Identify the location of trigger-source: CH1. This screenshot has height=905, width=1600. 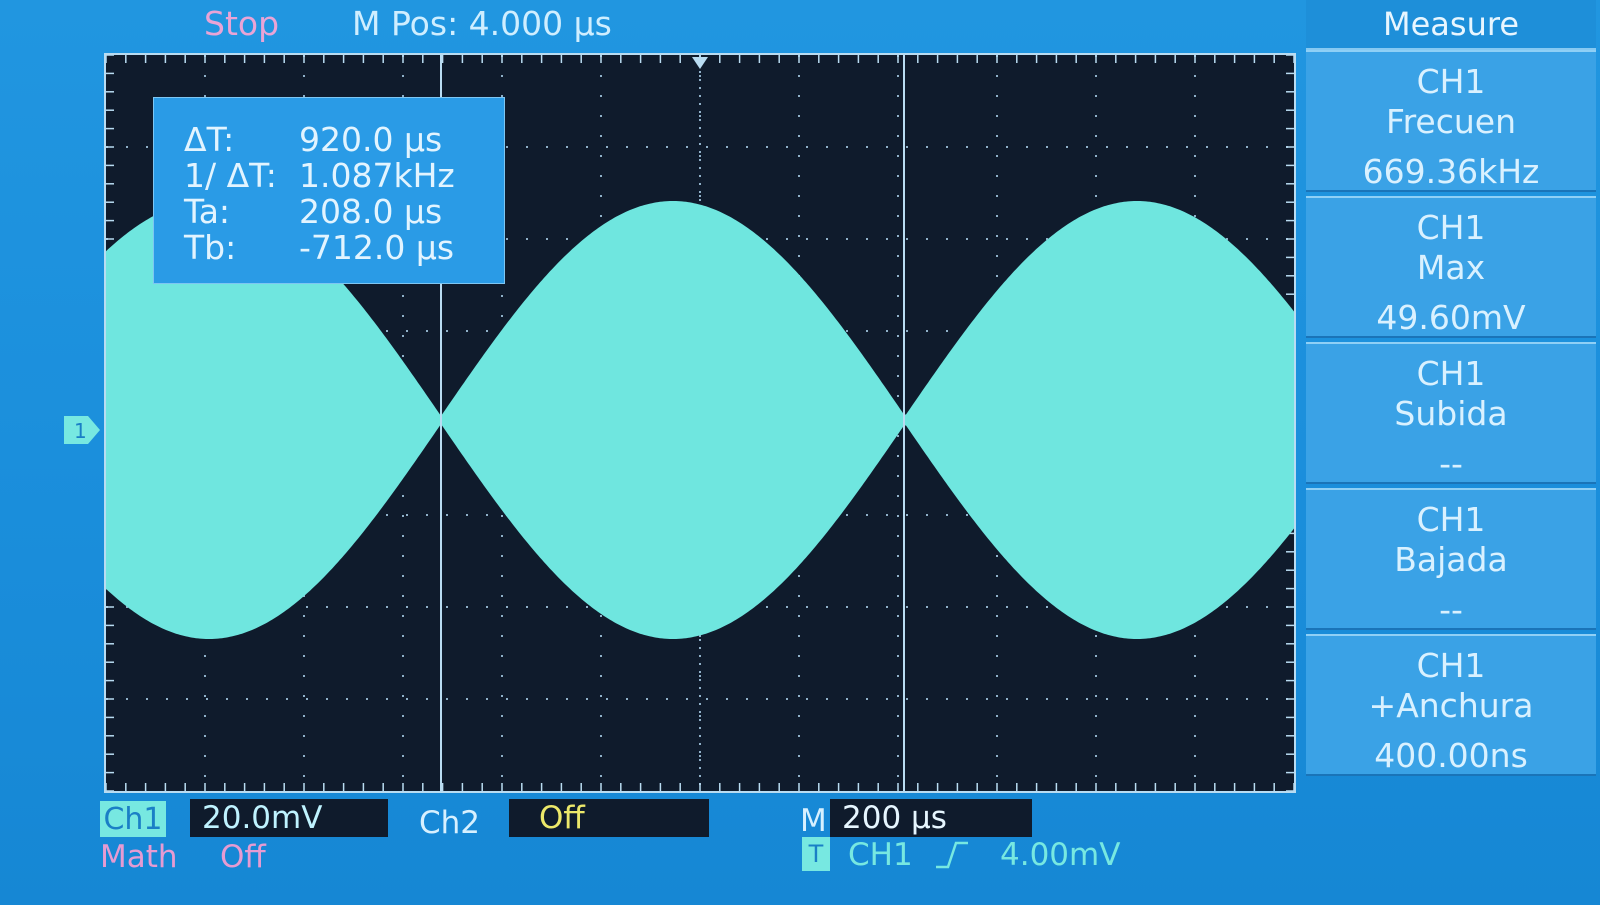
(880, 855).